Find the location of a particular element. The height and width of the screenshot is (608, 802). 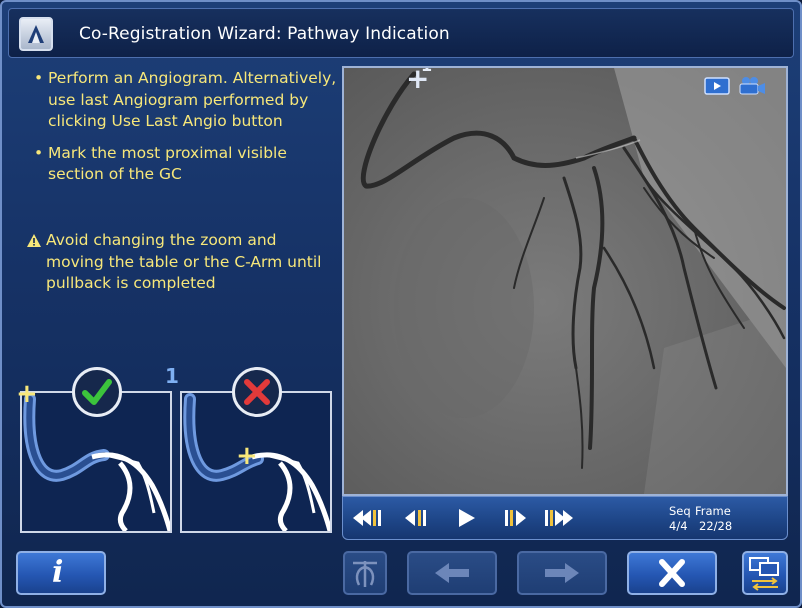

back-button is located at coordinates (452, 573).